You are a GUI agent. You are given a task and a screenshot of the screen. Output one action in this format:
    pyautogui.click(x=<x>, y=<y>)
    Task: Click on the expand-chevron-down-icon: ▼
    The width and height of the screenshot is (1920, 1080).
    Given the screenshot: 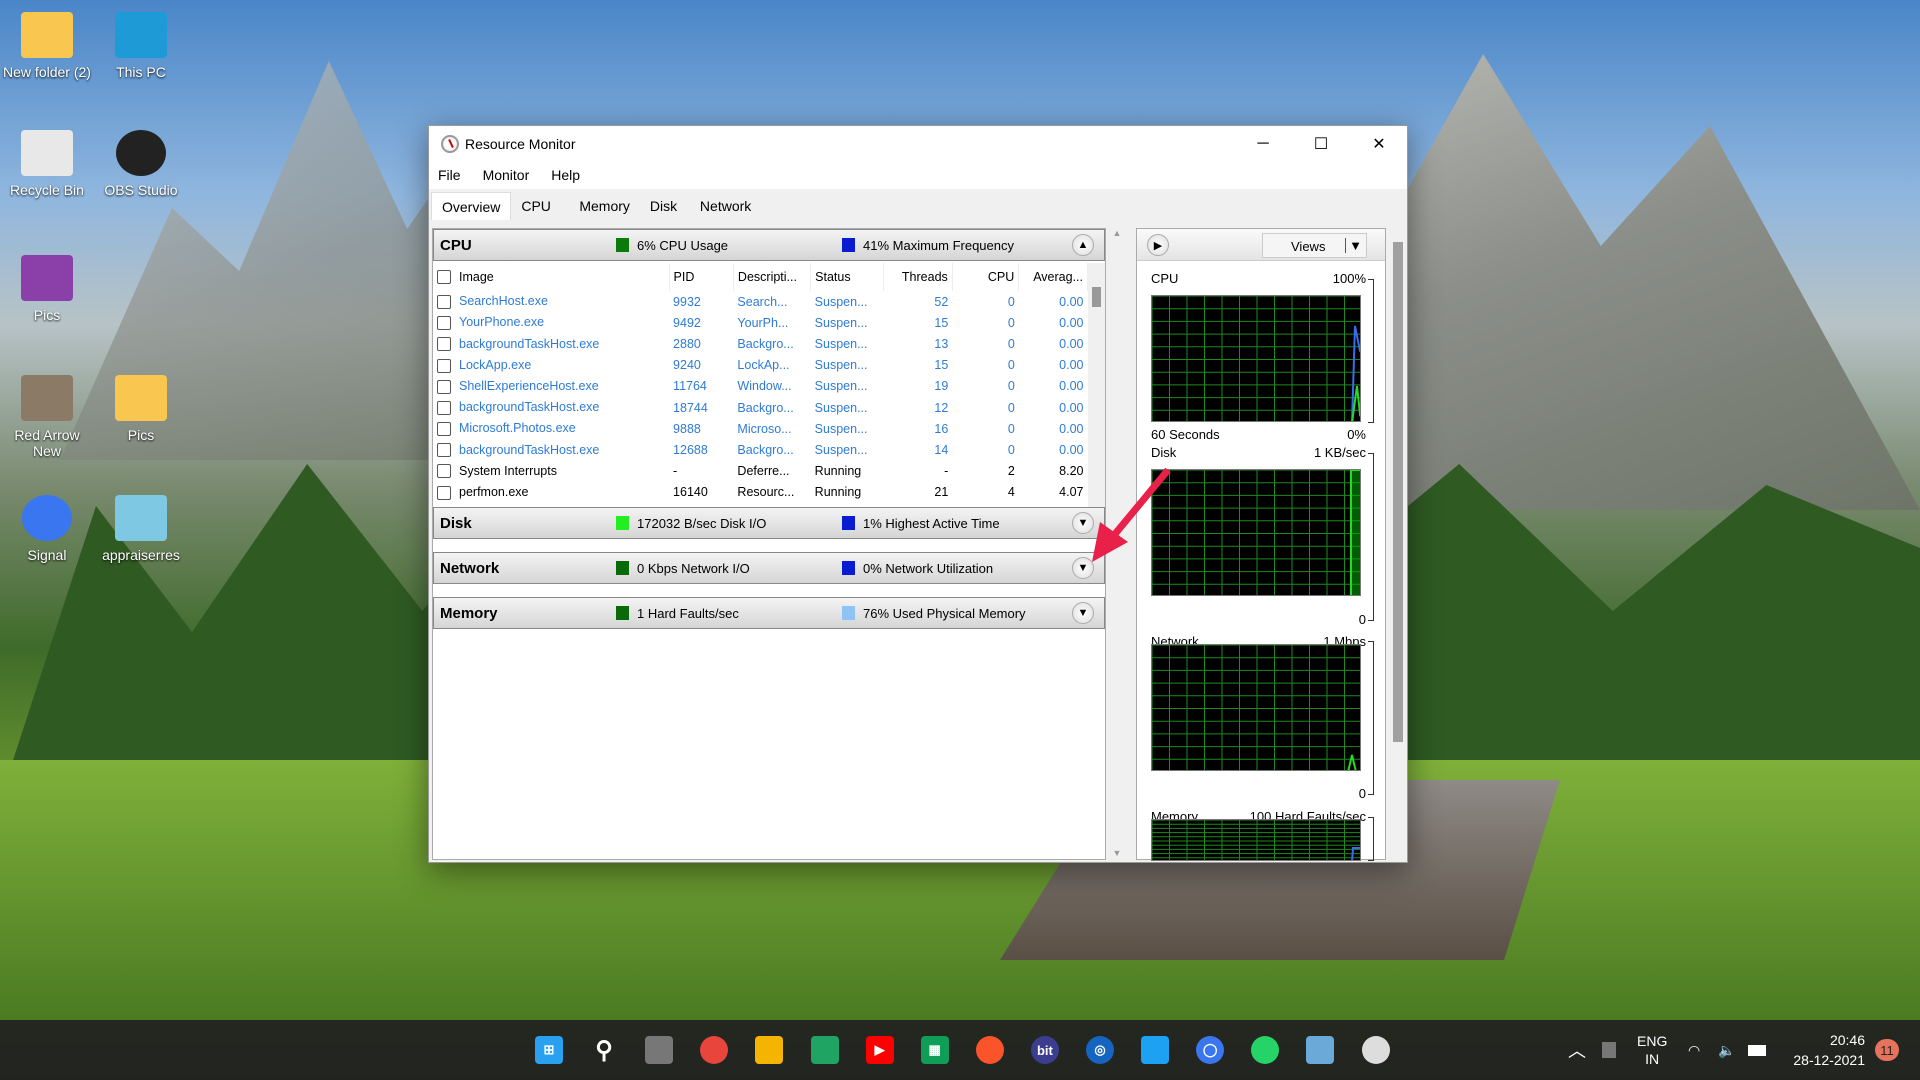 What is the action you would take?
    pyautogui.click(x=1083, y=613)
    